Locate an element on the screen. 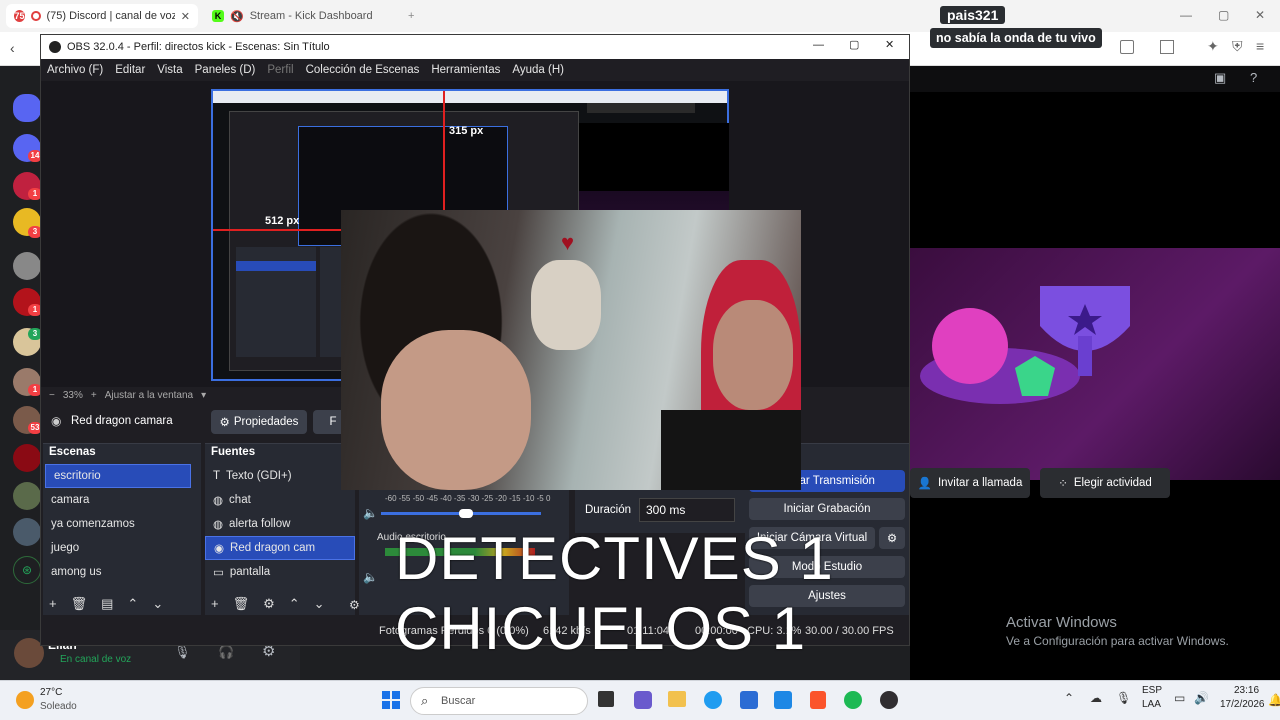 The image size is (1280, 720). globe-icon: ◍ is located at coordinates (218, 501).